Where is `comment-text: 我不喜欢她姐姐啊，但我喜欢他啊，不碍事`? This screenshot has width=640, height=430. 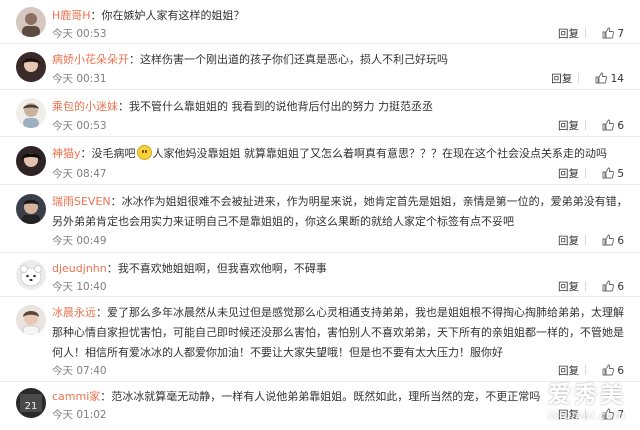 comment-text: 我不喜欢她姐姐啊，但我喜欢他啊，不碍事 is located at coordinates (222, 268).